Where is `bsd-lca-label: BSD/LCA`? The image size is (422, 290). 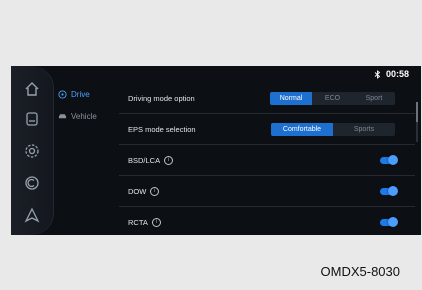
bsd-lca-label: BSD/LCA is located at coordinates (144, 160).